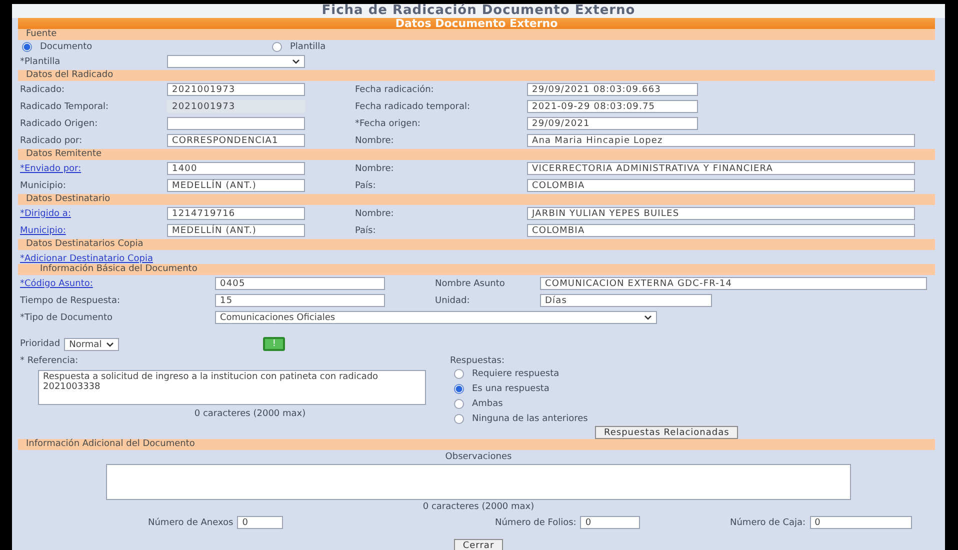 This screenshot has width=958, height=550. Describe the element at coordinates (733, 283) in the screenshot. I see `text-field: COMUNICACION EXTERNA GDC-FR-14` at that location.